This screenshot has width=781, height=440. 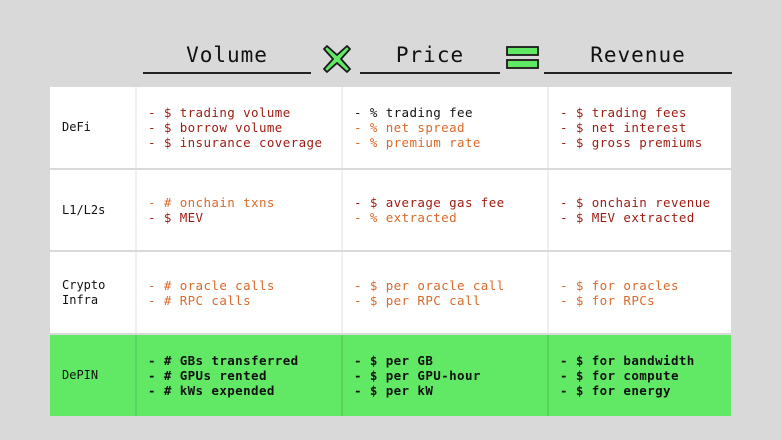 What do you see at coordinates (207, 375) in the screenshot?
I see `list-item: - # GPUs rented` at bounding box center [207, 375].